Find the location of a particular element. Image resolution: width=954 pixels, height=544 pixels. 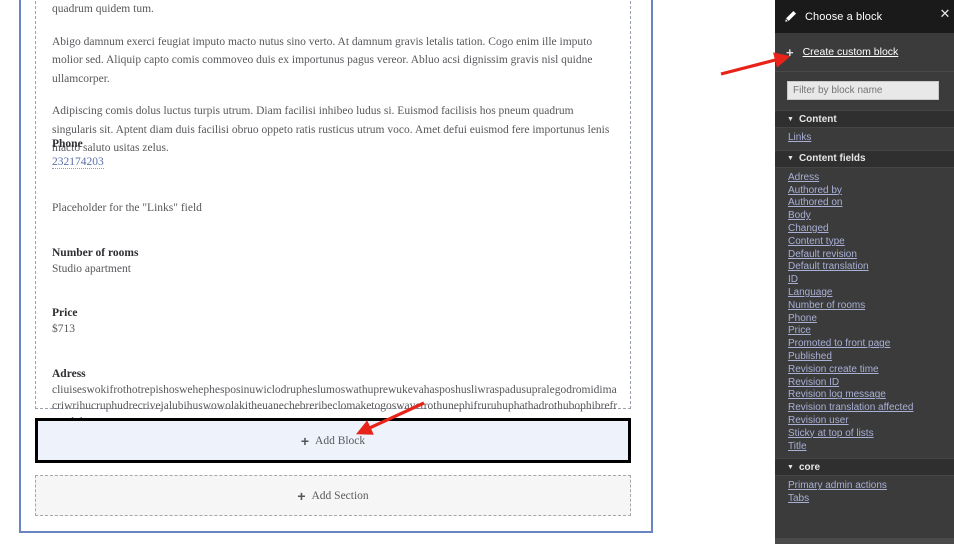

panel-title: Choose a block is located at coordinates (844, 16).